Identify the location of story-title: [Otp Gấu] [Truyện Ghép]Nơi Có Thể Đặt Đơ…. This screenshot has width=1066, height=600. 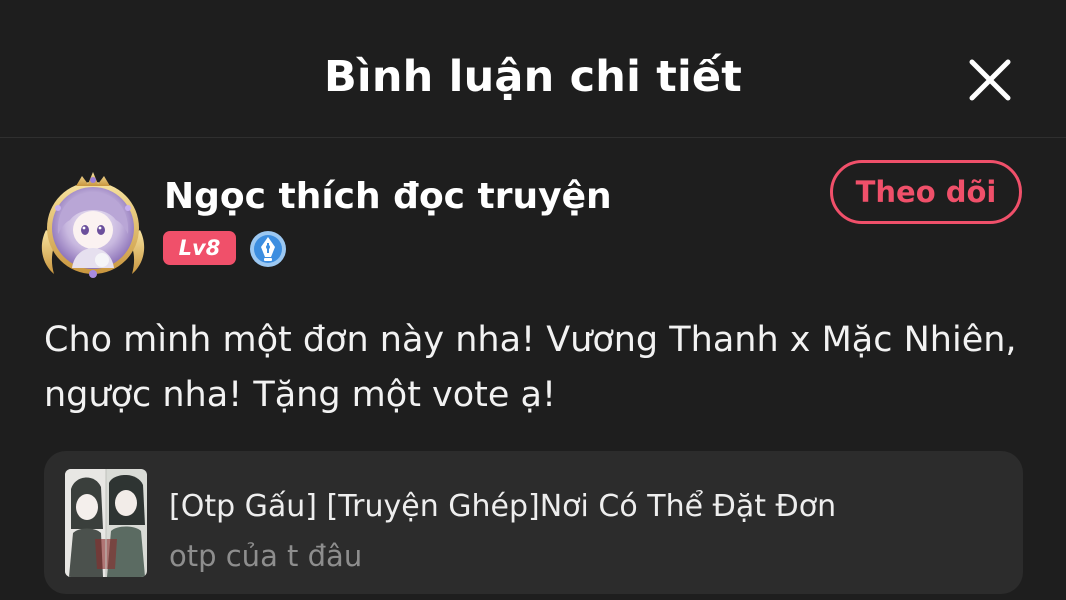
(503, 506).